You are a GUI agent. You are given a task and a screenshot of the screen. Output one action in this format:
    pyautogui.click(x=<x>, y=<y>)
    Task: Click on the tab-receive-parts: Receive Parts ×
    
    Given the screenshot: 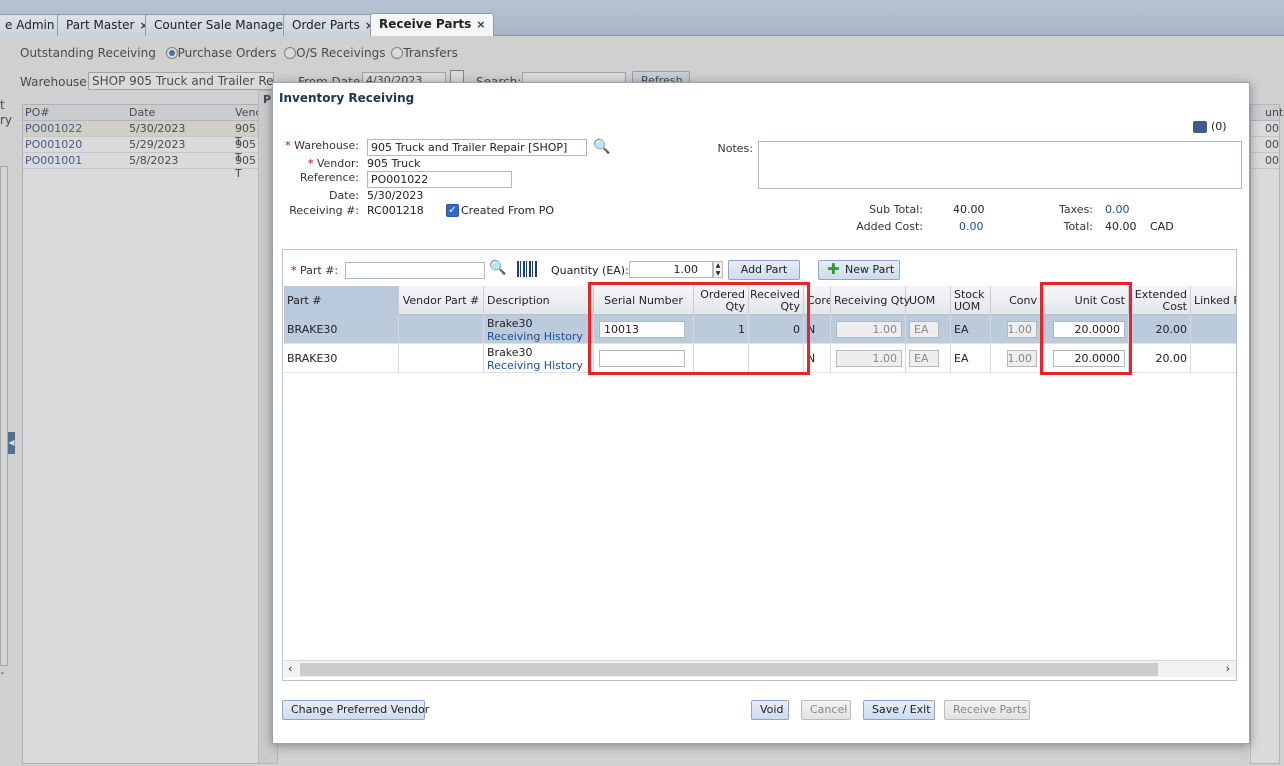 What is the action you would take?
    pyautogui.click(x=432, y=25)
    